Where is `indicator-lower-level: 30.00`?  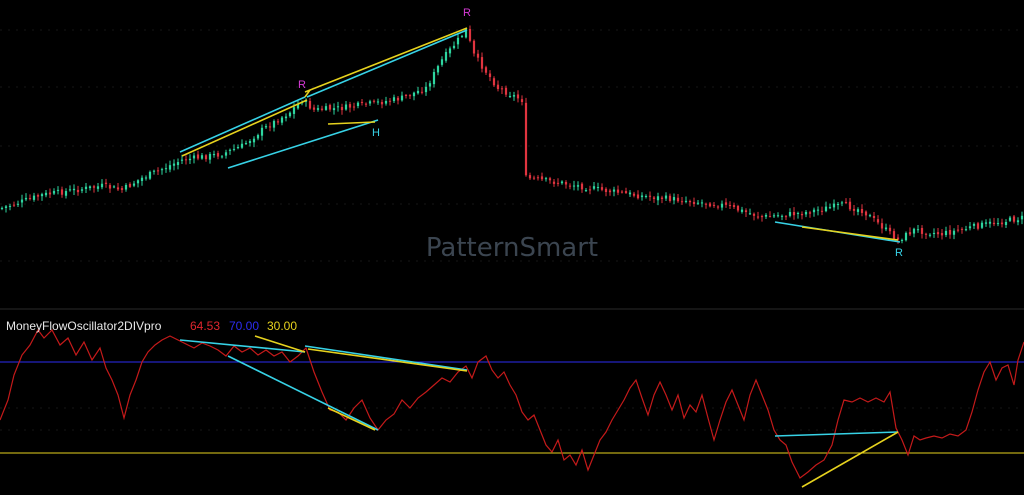
indicator-lower-level: 30.00 is located at coordinates (282, 326).